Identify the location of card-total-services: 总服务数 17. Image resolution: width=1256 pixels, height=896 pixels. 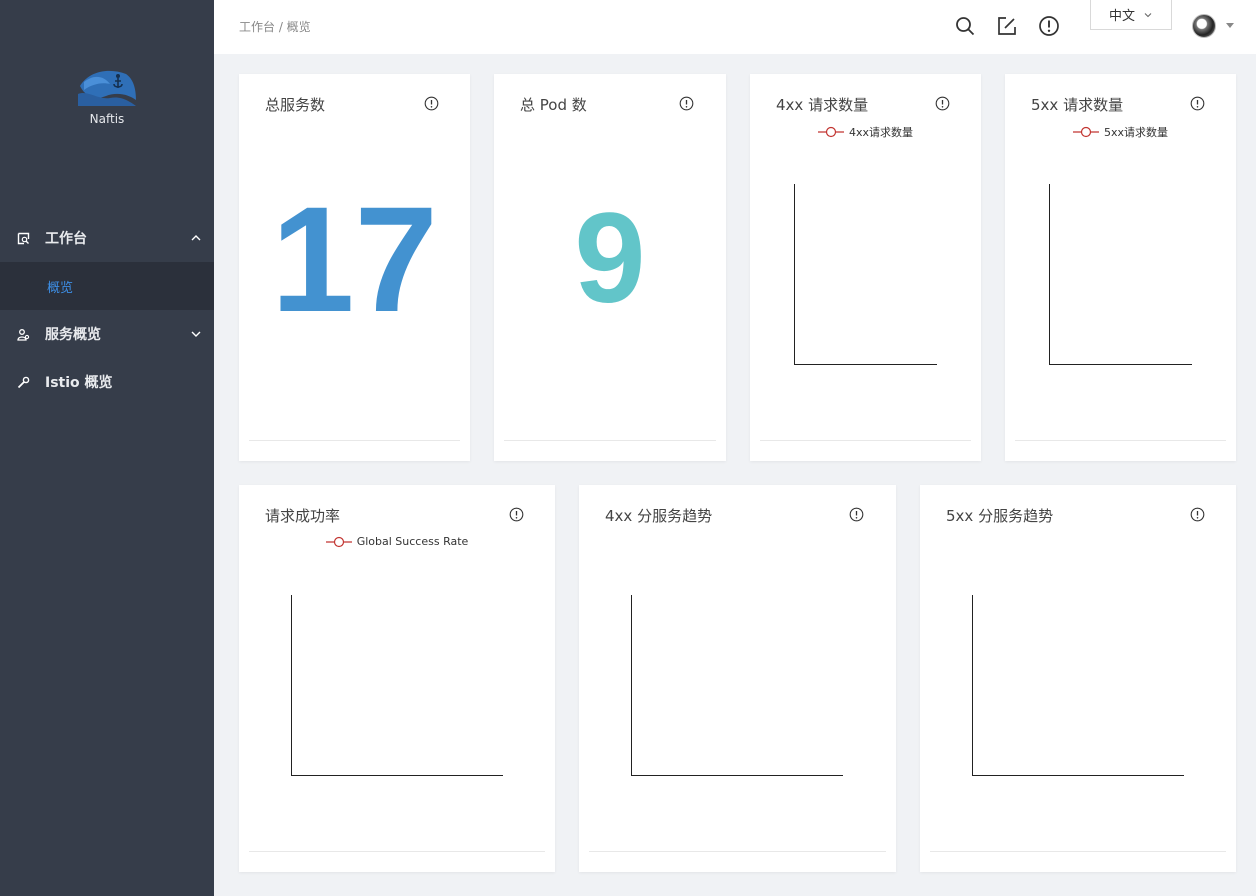
(354, 267).